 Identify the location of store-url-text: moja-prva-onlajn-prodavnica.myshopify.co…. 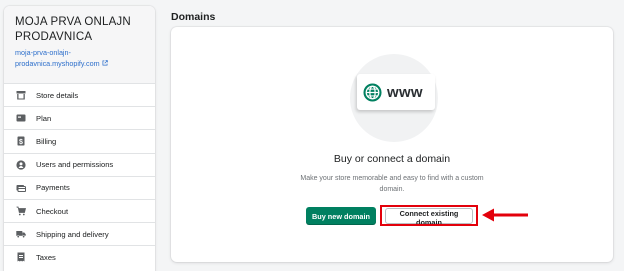
(57, 58).